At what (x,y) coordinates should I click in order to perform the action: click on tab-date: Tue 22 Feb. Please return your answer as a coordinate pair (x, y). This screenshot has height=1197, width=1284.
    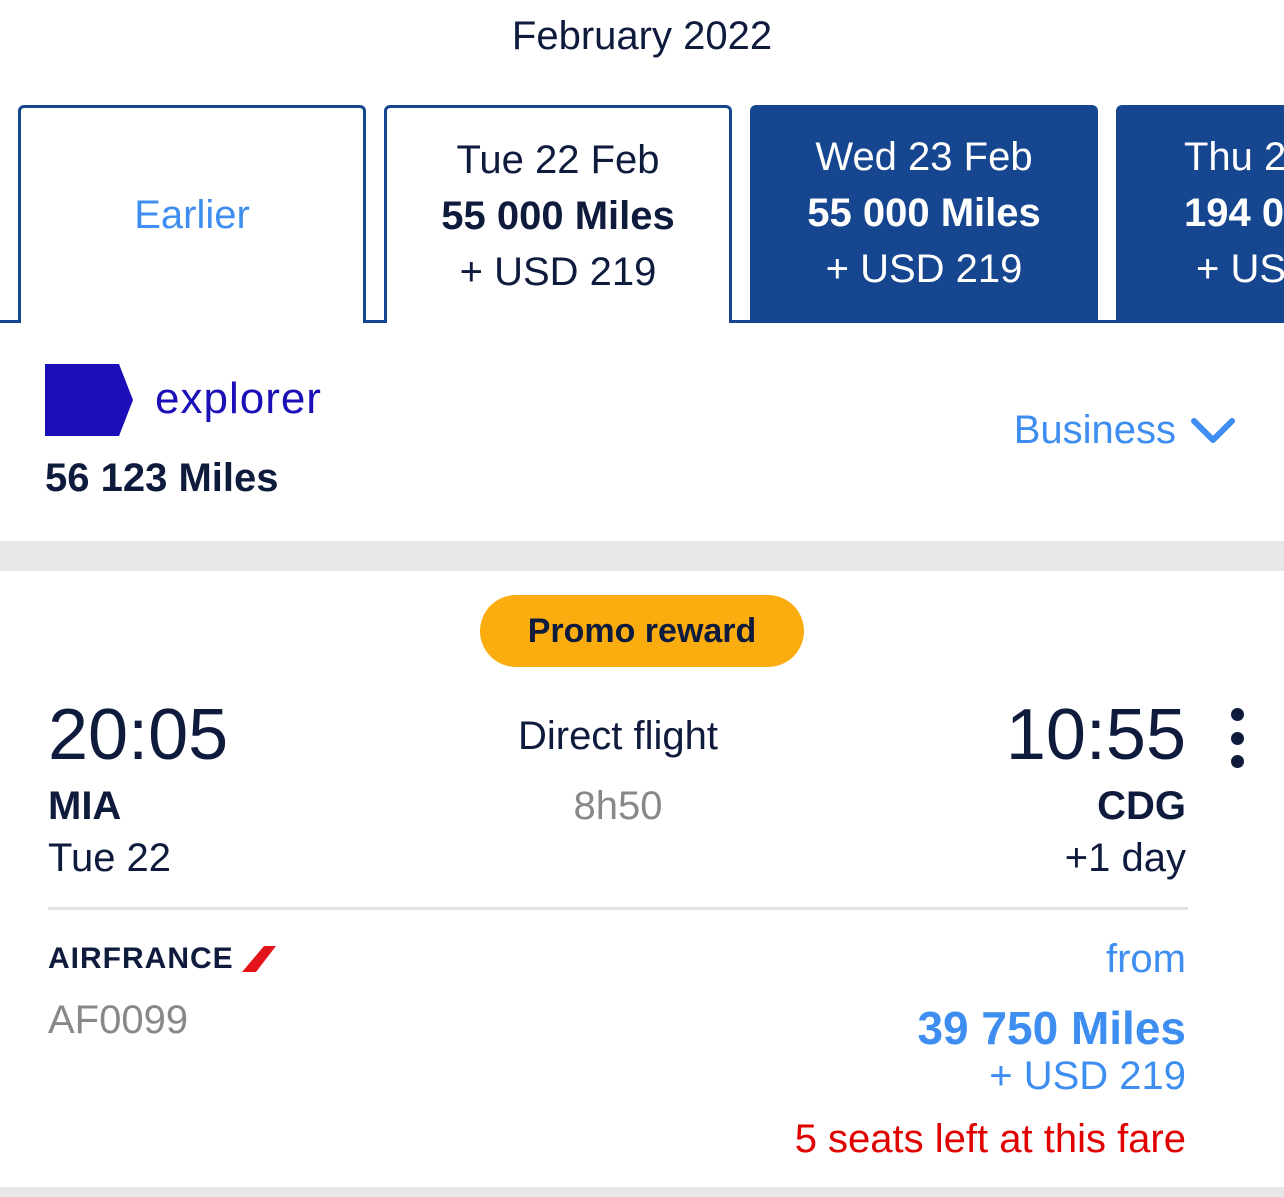
    Looking at the image, I should click on (558, 159).